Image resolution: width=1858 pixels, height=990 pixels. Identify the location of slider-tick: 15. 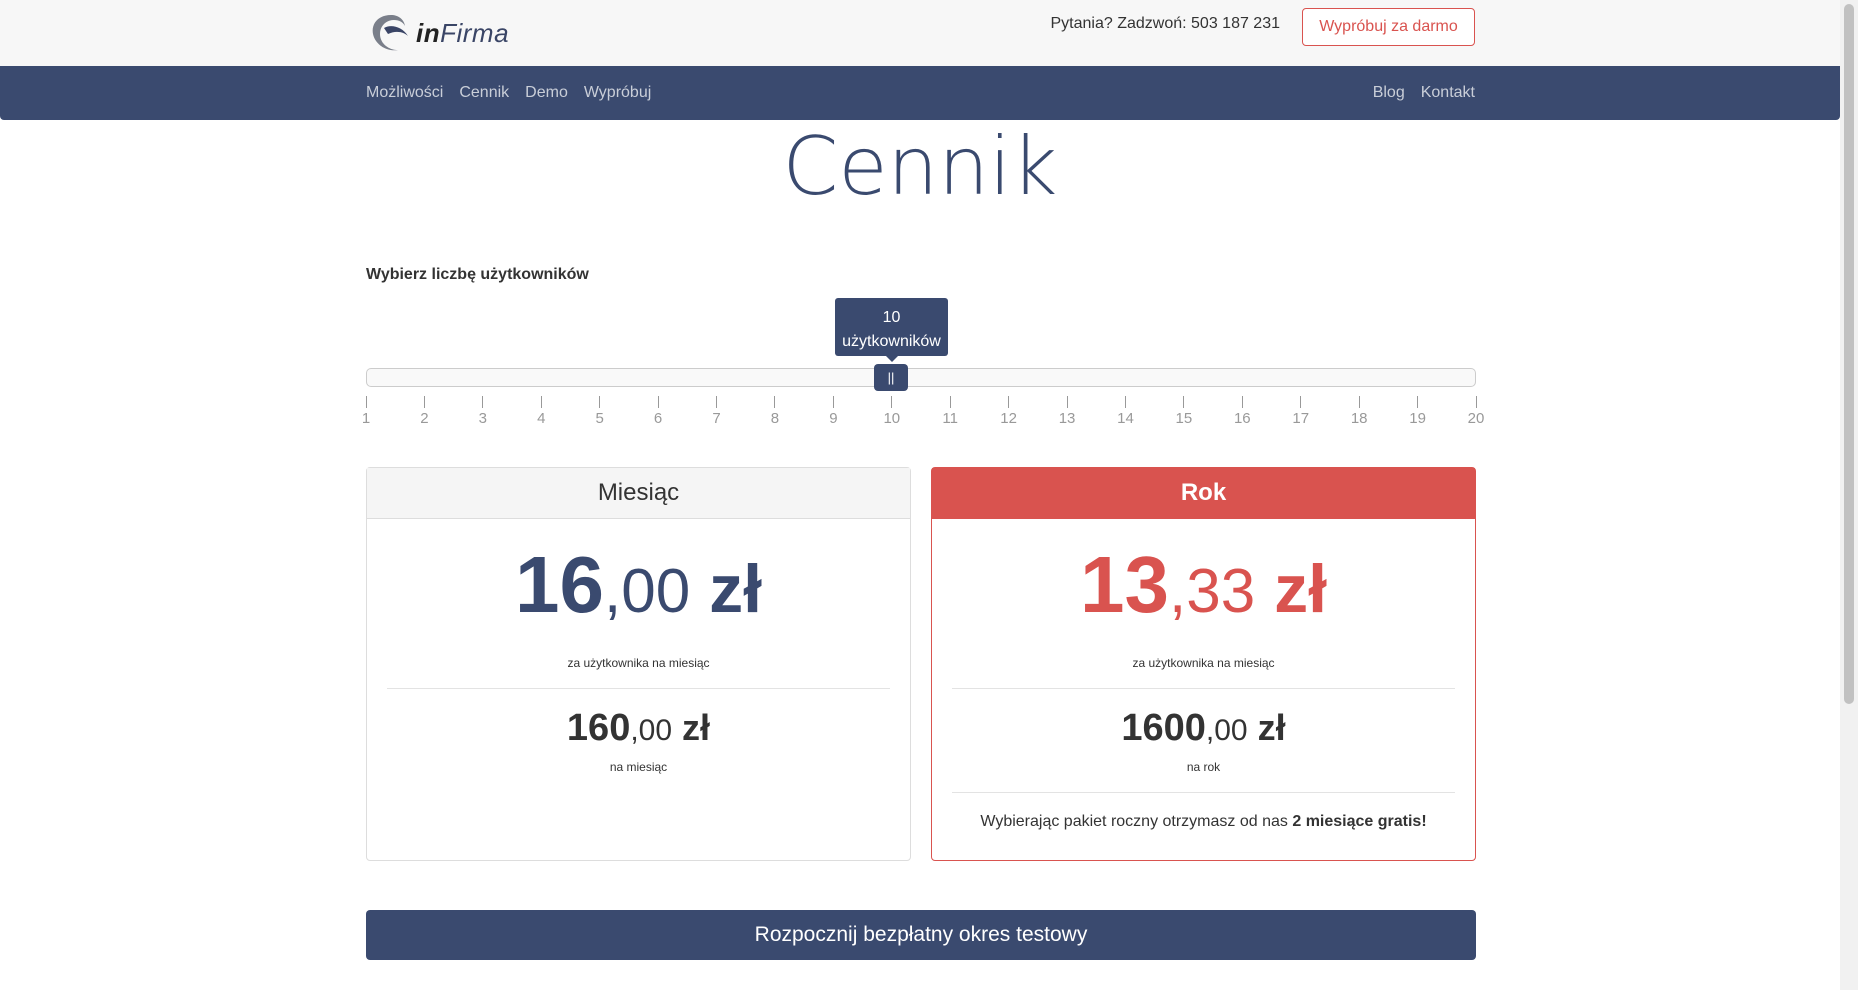
(1184, 411).